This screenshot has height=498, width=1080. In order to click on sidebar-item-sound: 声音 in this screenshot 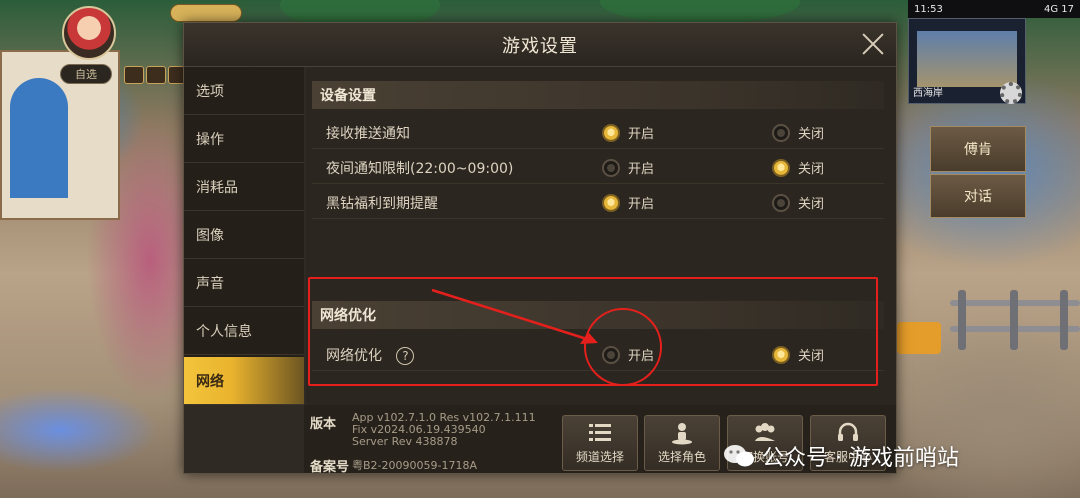, I will do `click(244, 283)`.